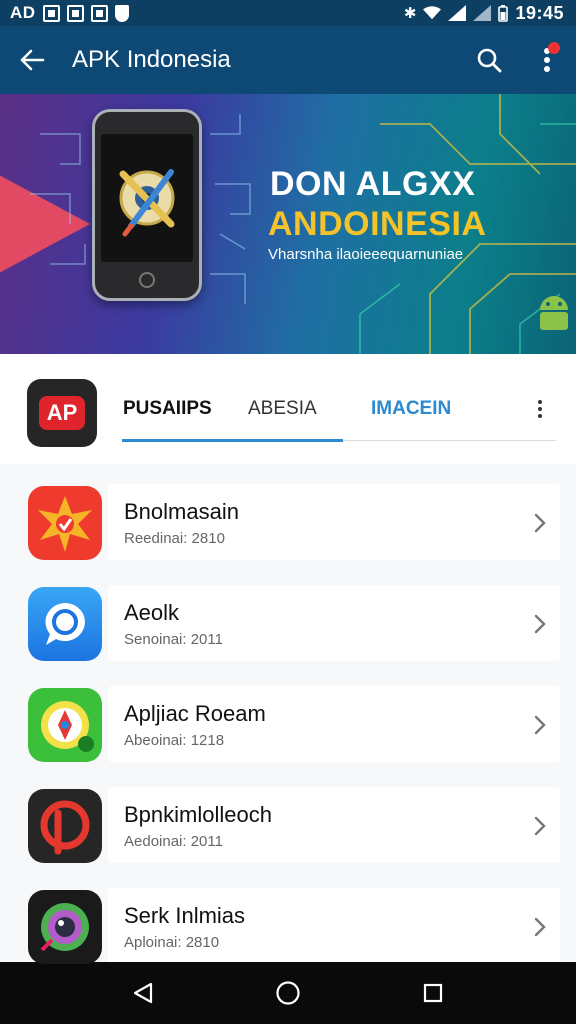 Image resolution: width=576 pixels, height=1024 pixels. I want to click on list-item-text: Bpnkimlolleoch Aedoinai: 2011, so click(322, 826).